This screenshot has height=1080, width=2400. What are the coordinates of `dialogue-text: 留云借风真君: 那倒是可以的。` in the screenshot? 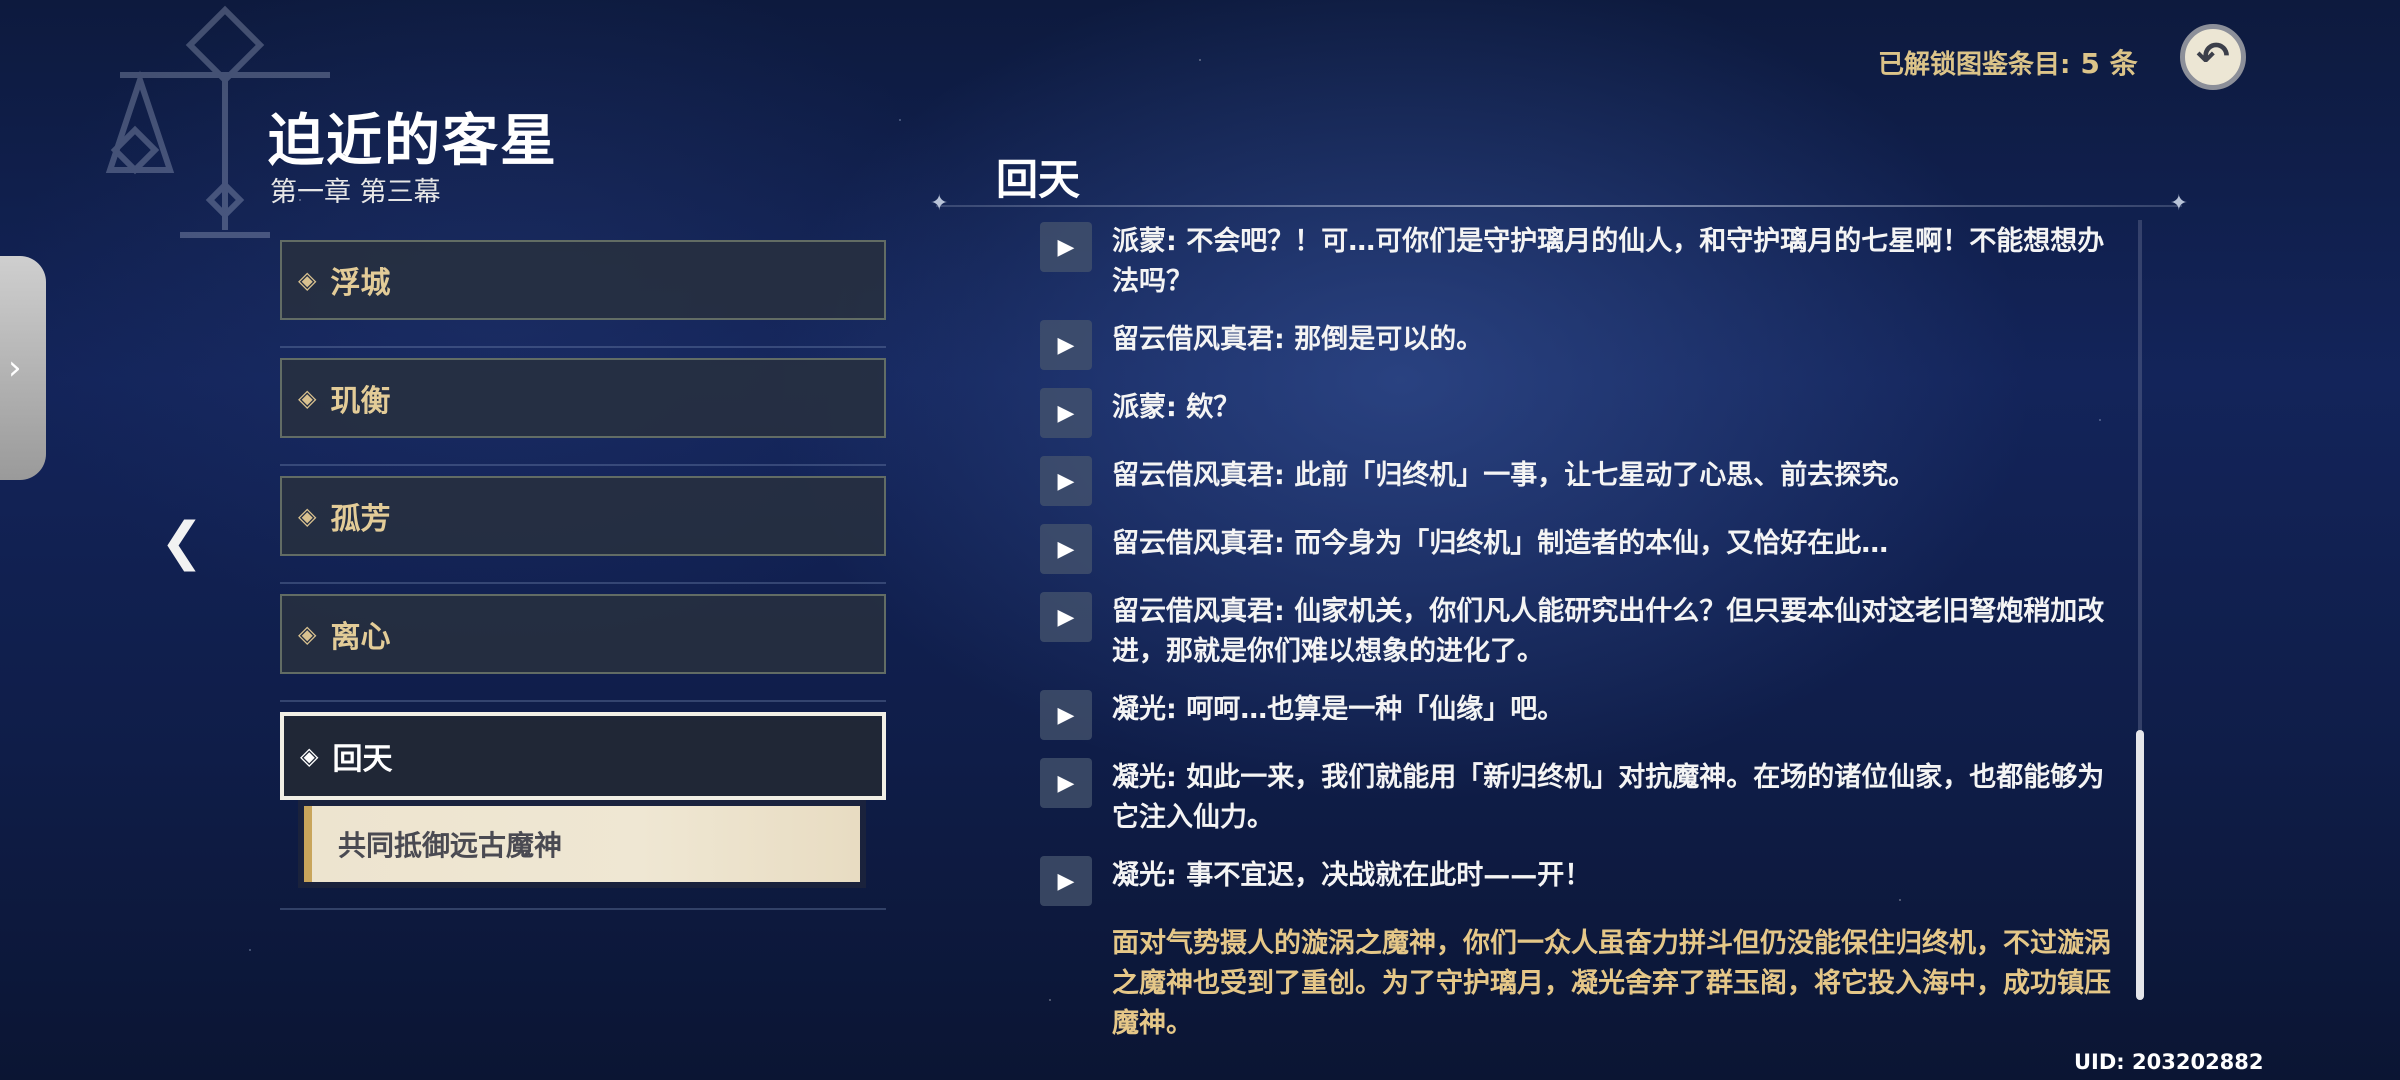 It's located at (1298, 339).